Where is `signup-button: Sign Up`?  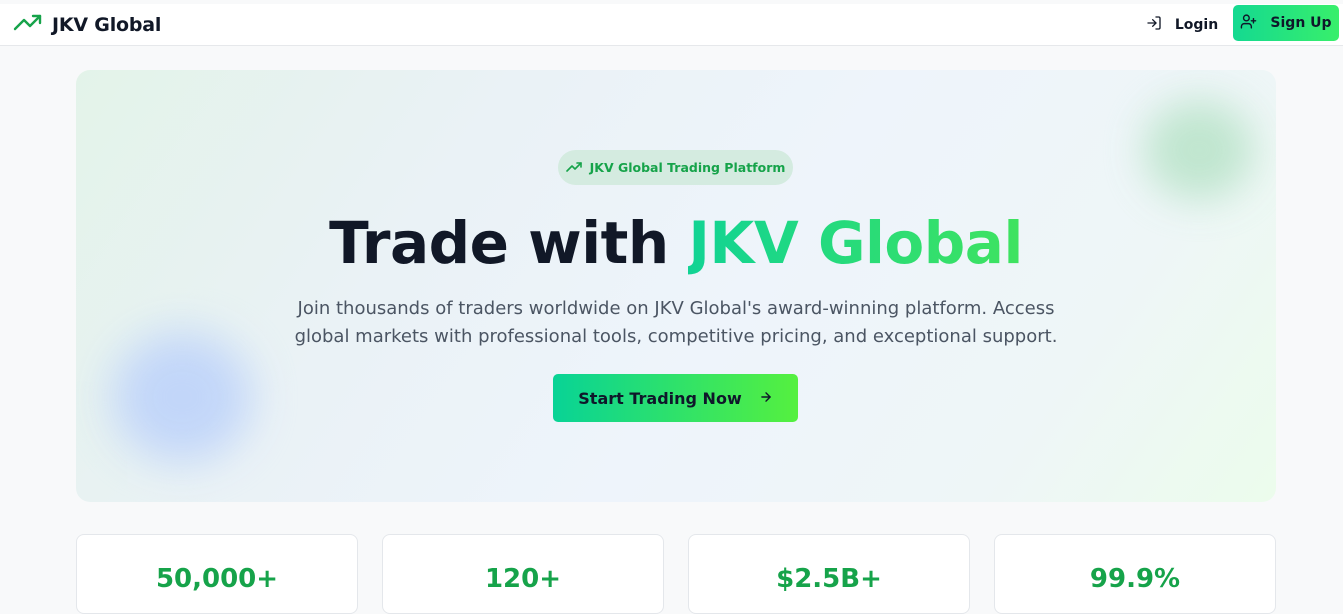
signup-button: Sign Up is located at coordinates (1286, 23).